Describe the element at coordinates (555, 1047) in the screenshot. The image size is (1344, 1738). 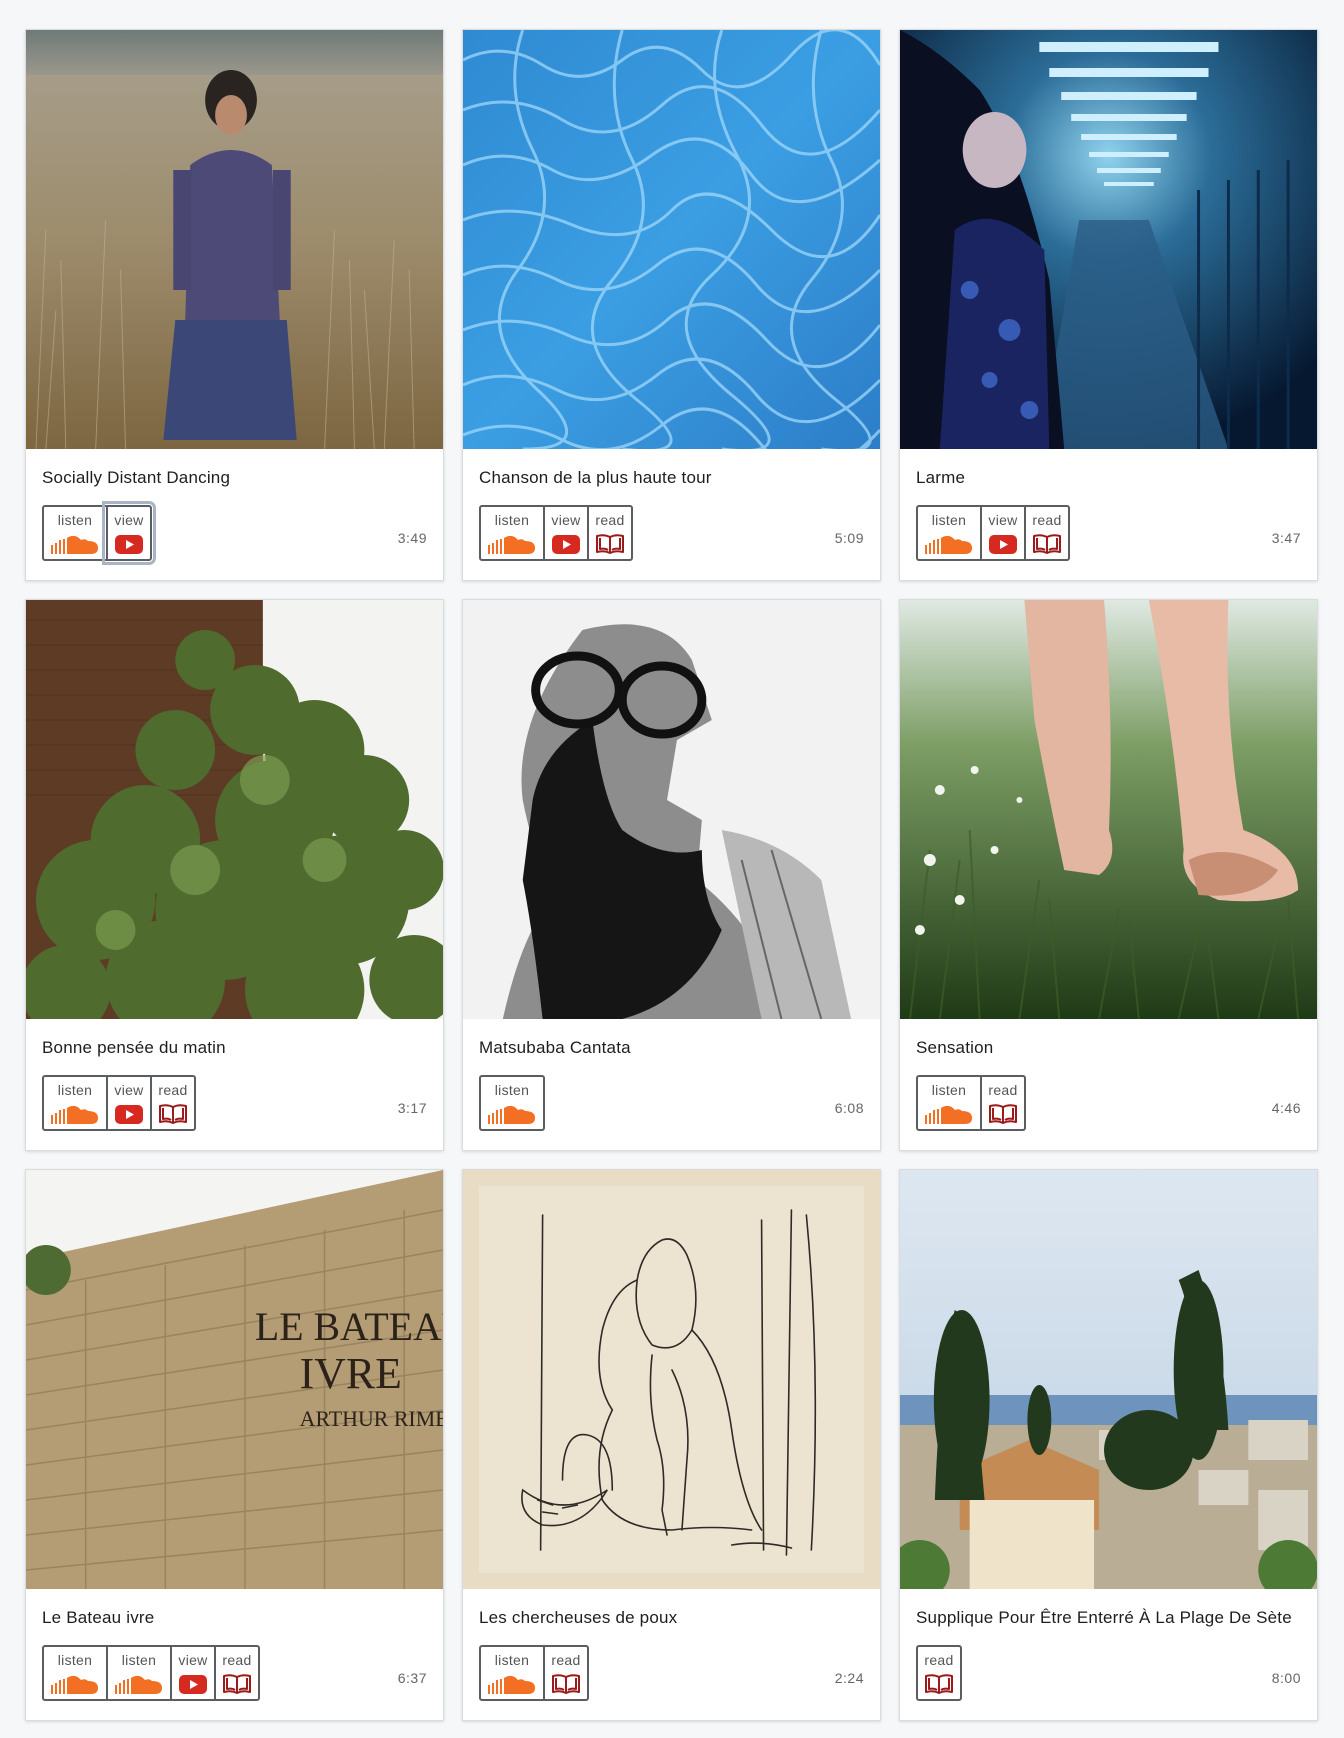
I see `poem-title: Matsubaba Cantata` at that location.